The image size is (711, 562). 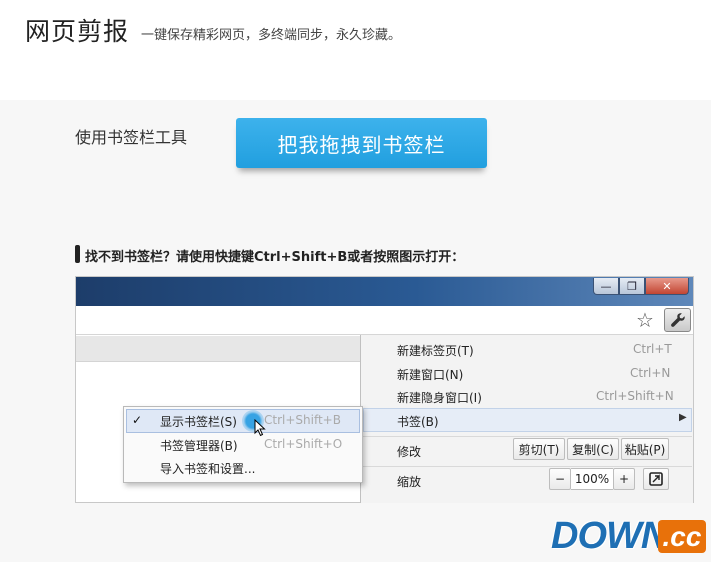 What do you see at coordinates (645, 449) in the screenshot?
I see `paste-button: 粘贴(P)` at bounding box center [645, 449].